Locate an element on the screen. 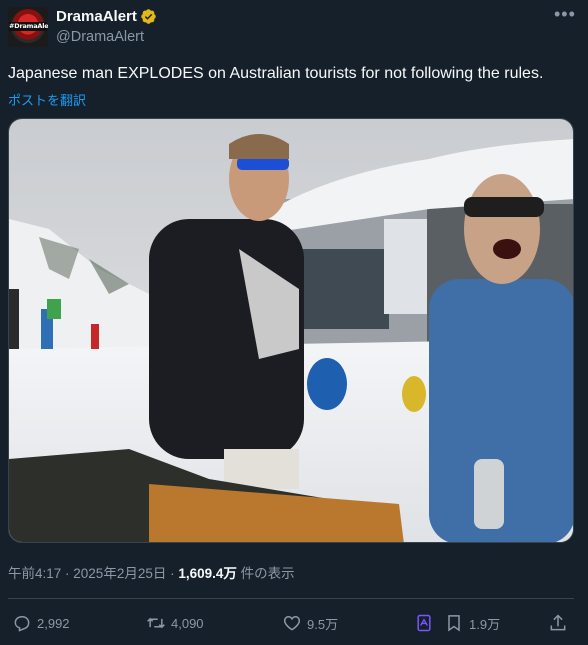 This screenshot has height=645, width=588. heart-icon is located at coordinates (292, 623).